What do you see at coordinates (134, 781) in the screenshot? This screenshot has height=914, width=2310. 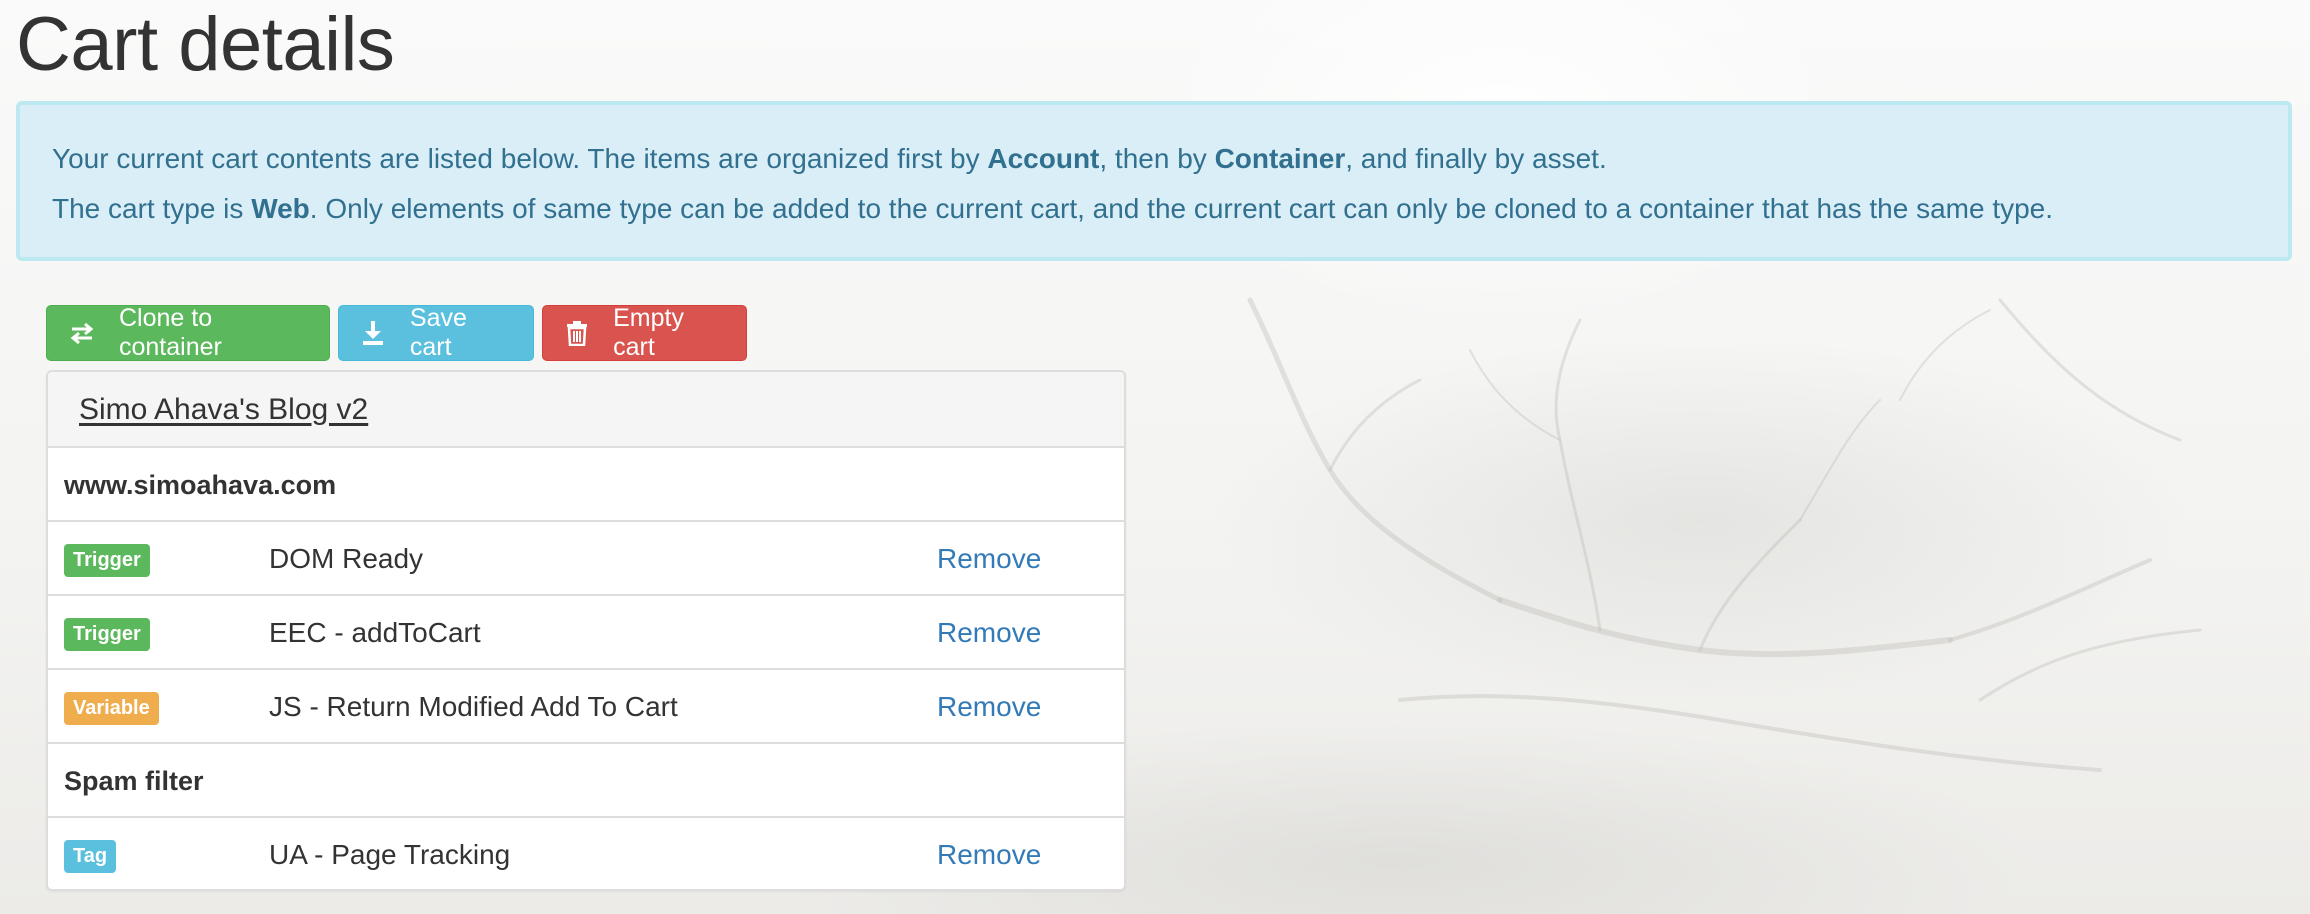 I see `container-name: Spam filter` at bounding box center [134, 781].